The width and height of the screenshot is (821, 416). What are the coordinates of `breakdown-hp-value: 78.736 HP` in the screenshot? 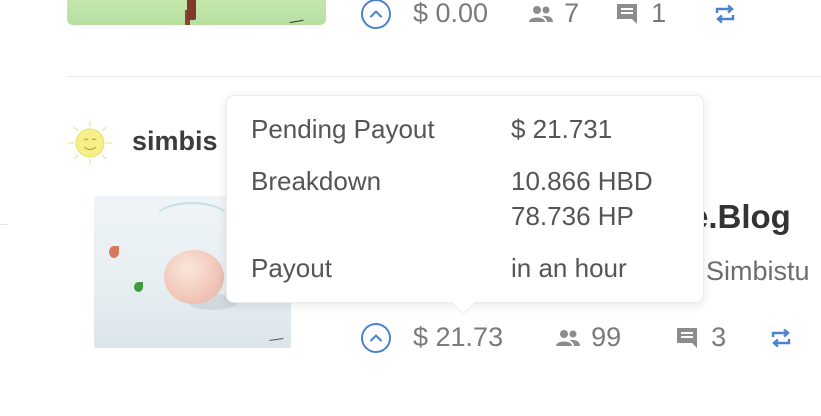 It's located at (572, 216).